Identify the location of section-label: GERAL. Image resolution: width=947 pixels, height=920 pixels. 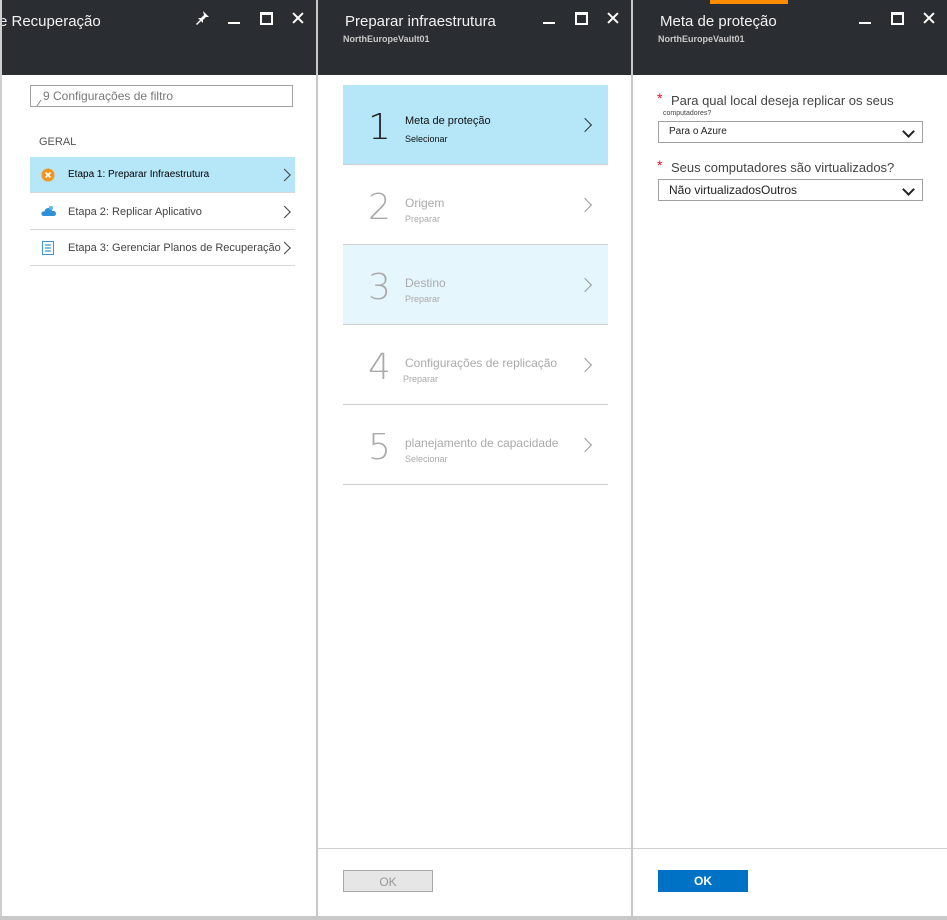
(58, 142).